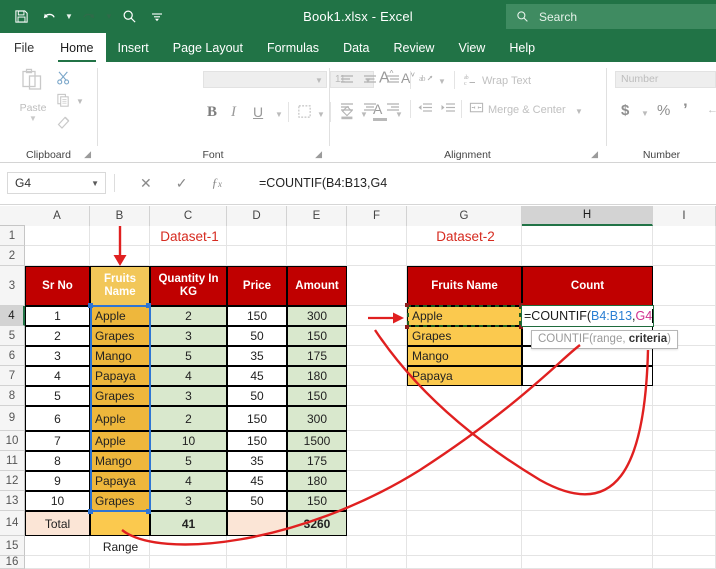 The width and height of the screenshot is (716, 569). What do you see at coordinates (12, 396) in the screenshot?
I see `row-header-8: 8` at bounding box center [12, 396].